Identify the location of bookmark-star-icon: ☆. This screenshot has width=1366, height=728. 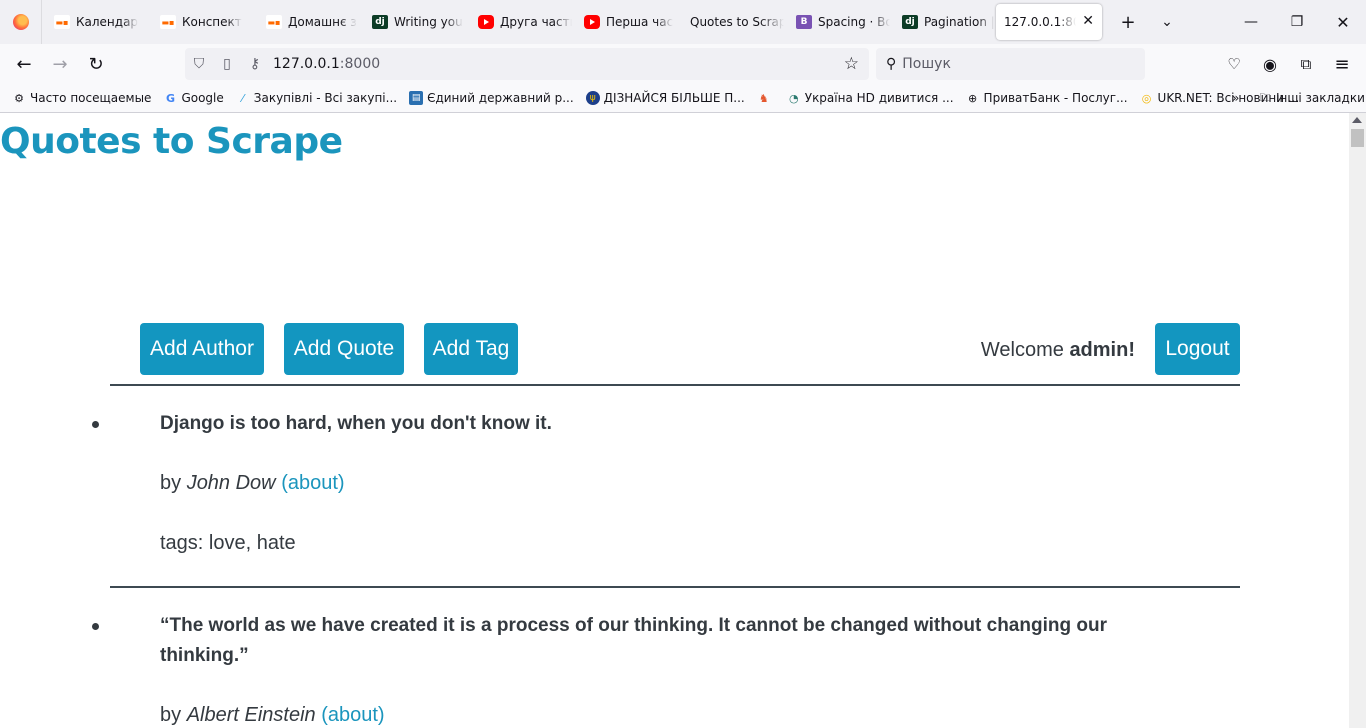
(851, 64).